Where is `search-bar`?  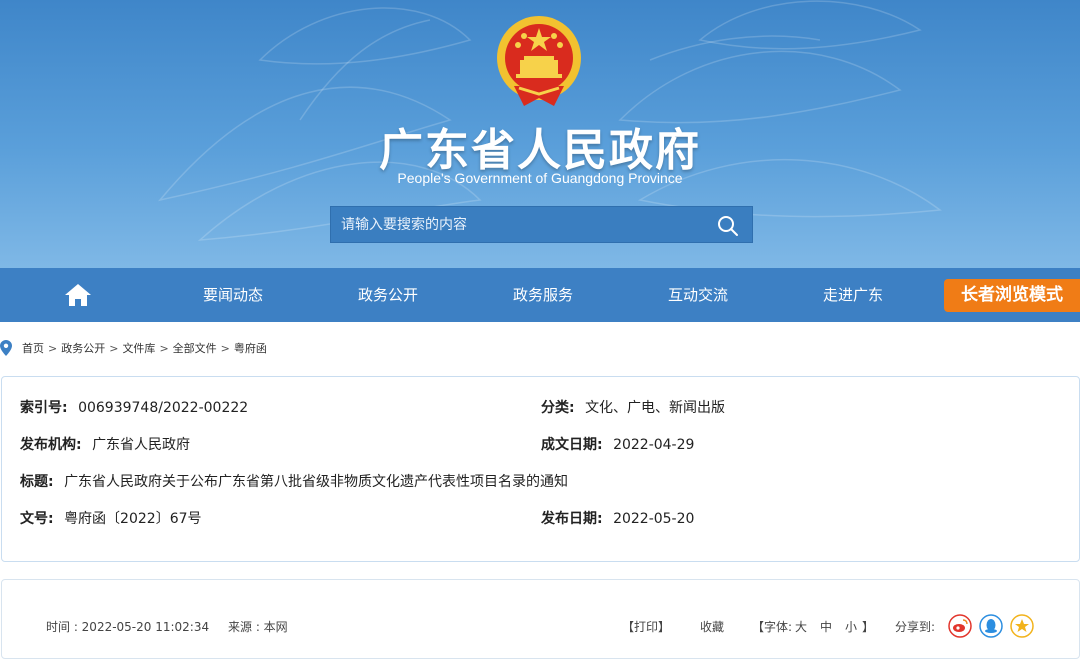 search-bar is located at coordinates (541, 224).